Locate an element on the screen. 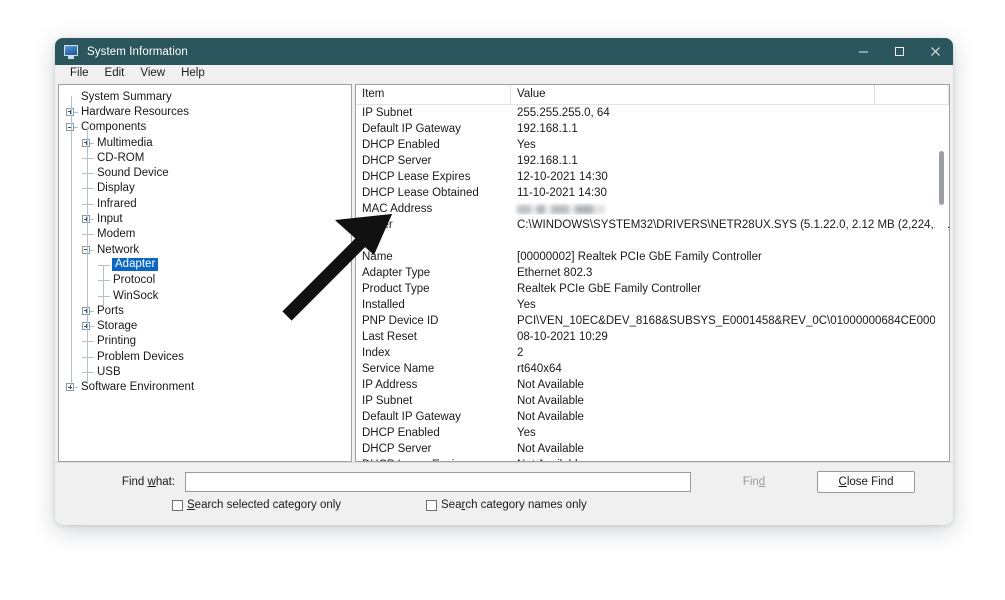 The height and width of the screenshot is (600, 1005). tree-item-infrared: Infrared is located at coordinates (205, 203).